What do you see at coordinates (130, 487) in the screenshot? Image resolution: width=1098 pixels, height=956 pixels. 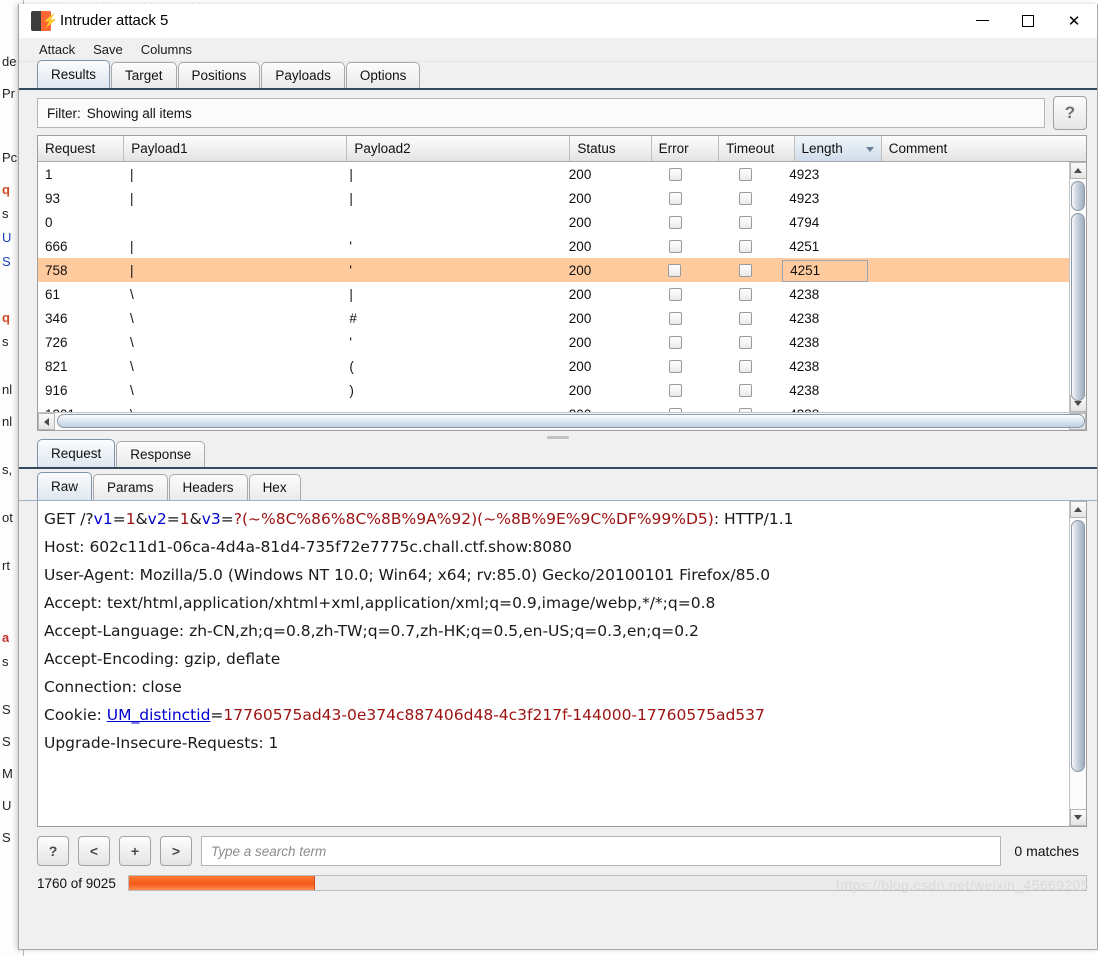 I see `subtab-params: Params` at bounding box center [130, 487].